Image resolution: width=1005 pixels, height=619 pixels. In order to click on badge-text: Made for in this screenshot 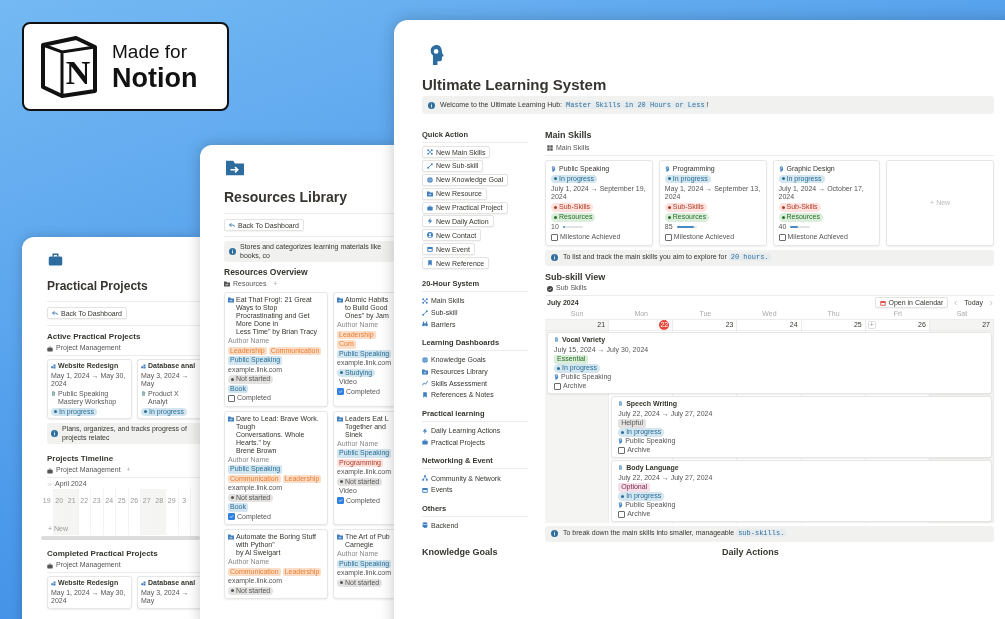, I will do `click(150, 51)`.